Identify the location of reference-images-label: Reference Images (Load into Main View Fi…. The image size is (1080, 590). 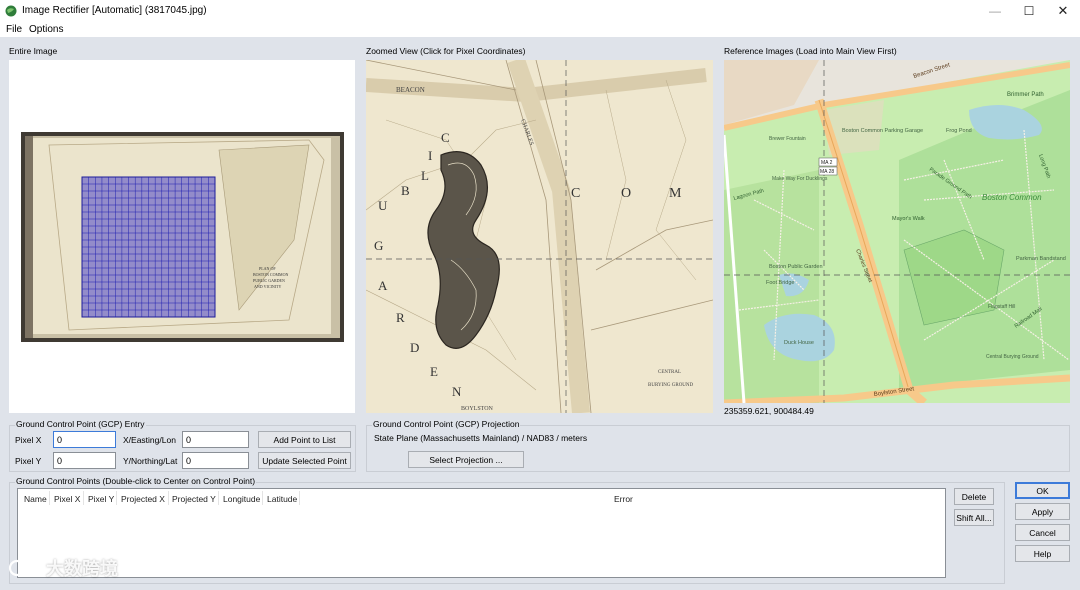
(810, 51).